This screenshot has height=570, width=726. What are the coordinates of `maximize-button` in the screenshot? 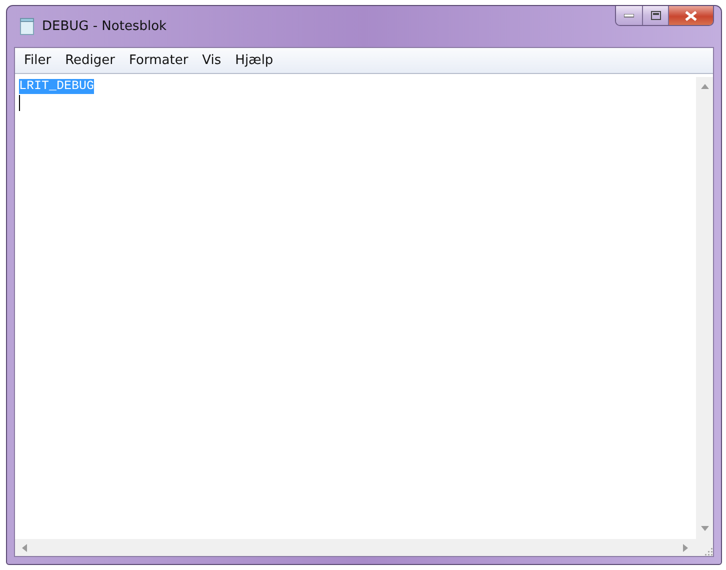 It's located at (655, 15).